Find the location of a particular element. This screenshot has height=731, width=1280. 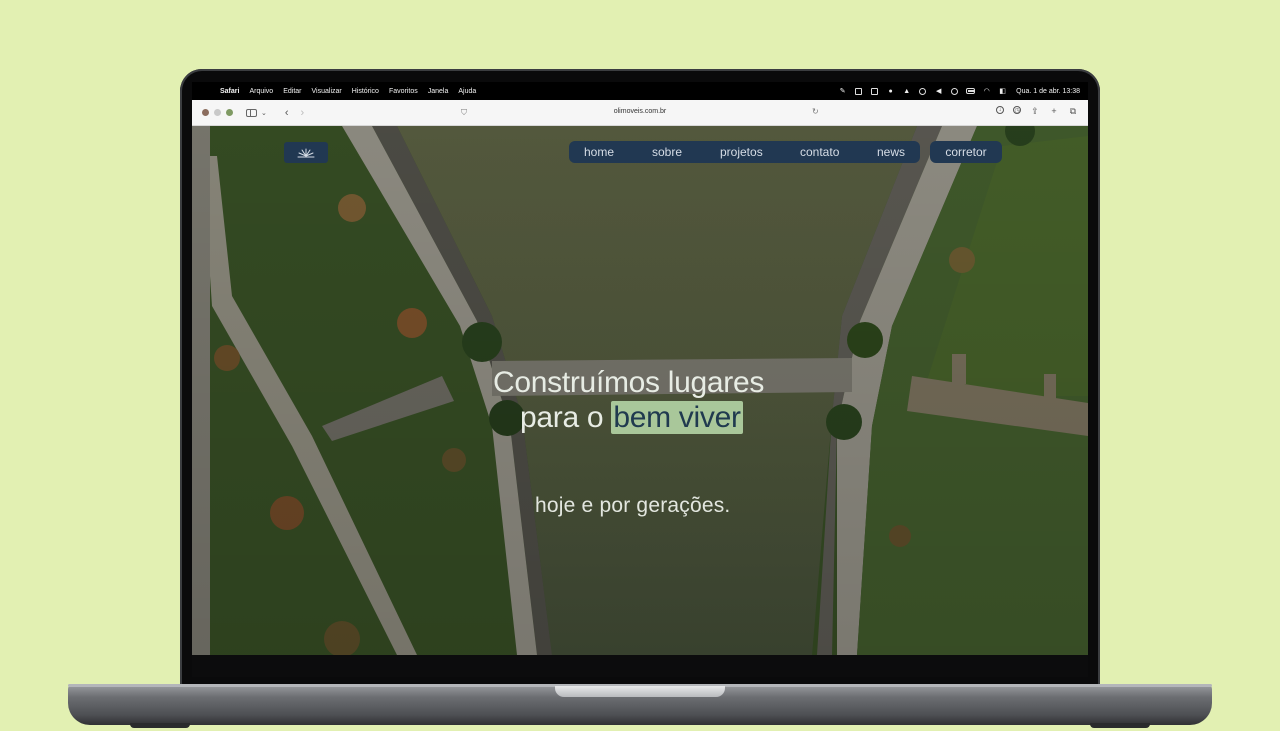

headline-highlight: bem viver is located at coordinates (677, 417).